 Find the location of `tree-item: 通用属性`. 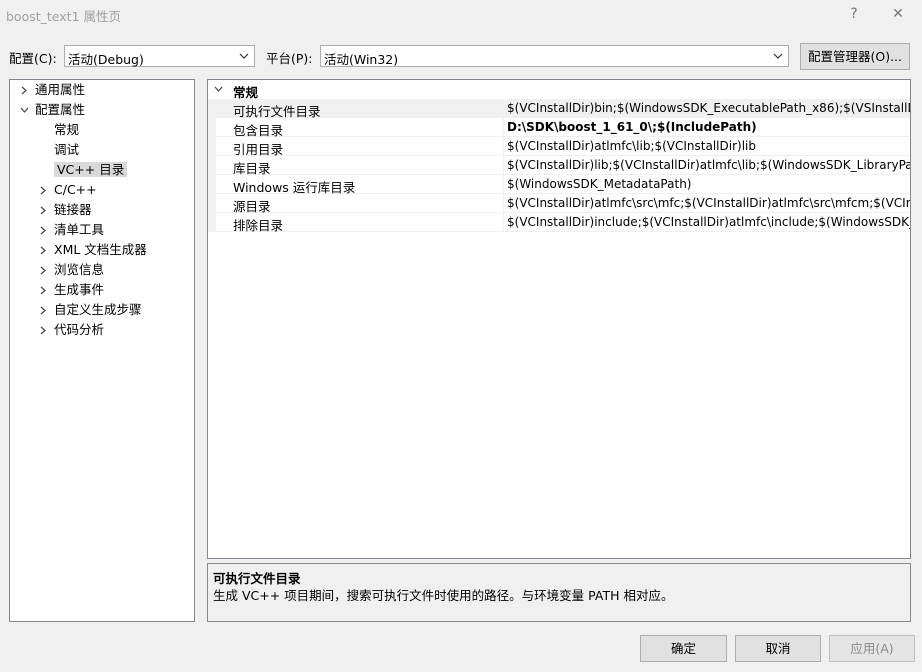

tree-item: 通用属性 is located at coordinates (53, 90).